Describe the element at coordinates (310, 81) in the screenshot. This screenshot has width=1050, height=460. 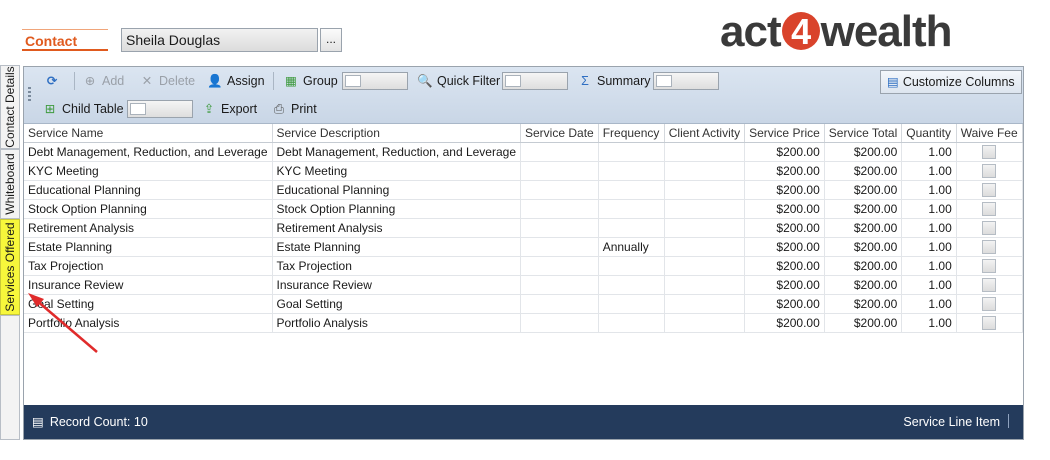
I see `group-button: ▦ Group` at that location.